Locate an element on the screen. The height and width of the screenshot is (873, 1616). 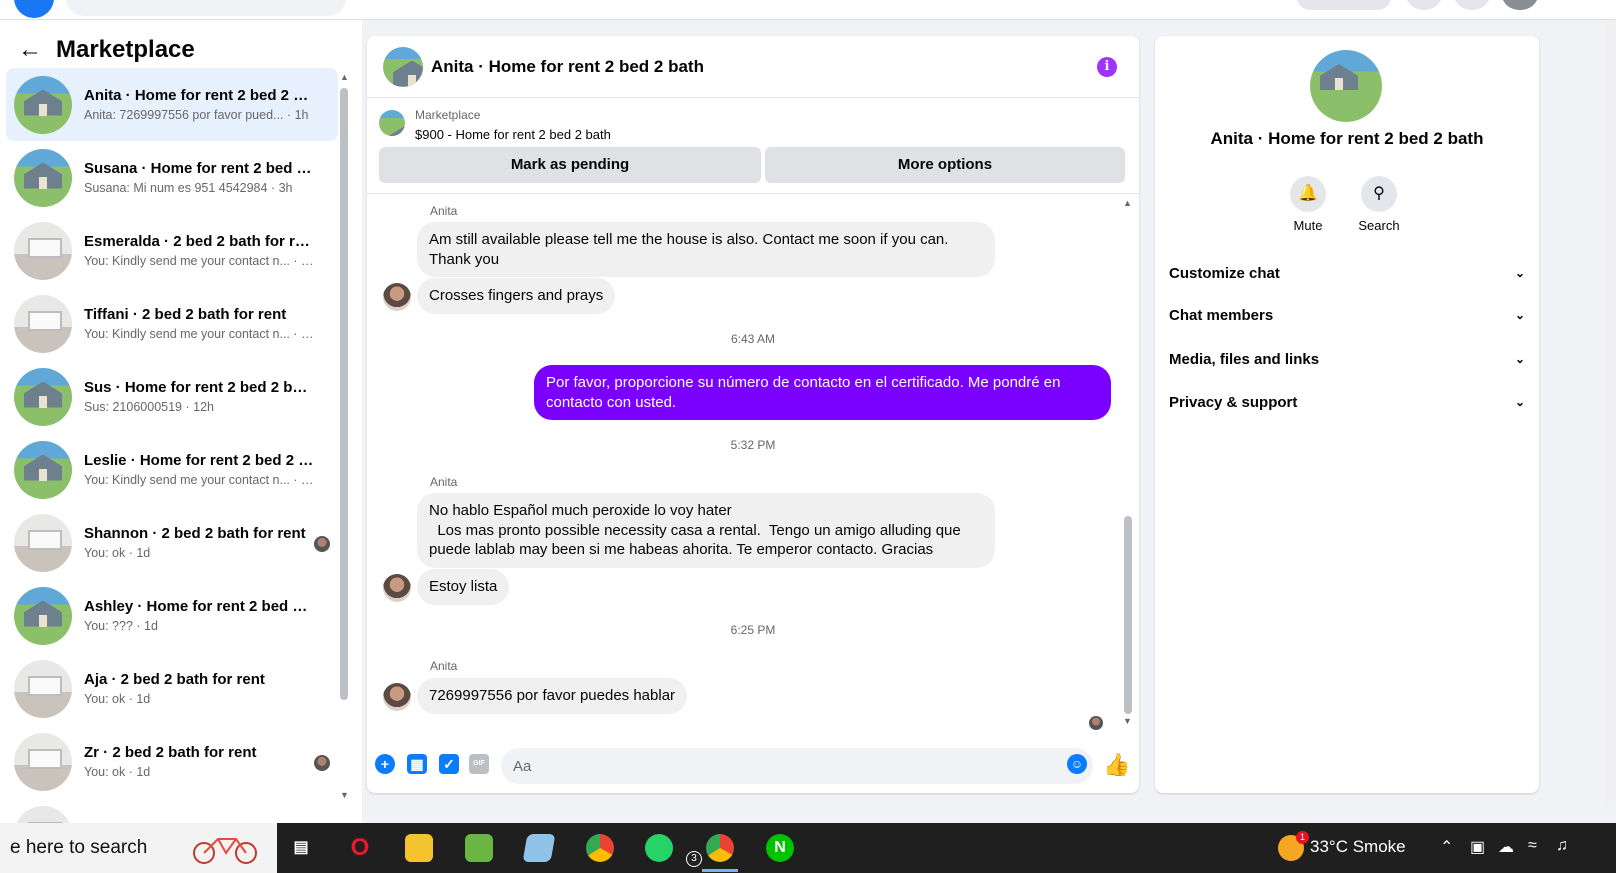
conversation-text: Zr · 2 bed 2 bath for rent You: ok · 1d is located at coordinates (199, 761).